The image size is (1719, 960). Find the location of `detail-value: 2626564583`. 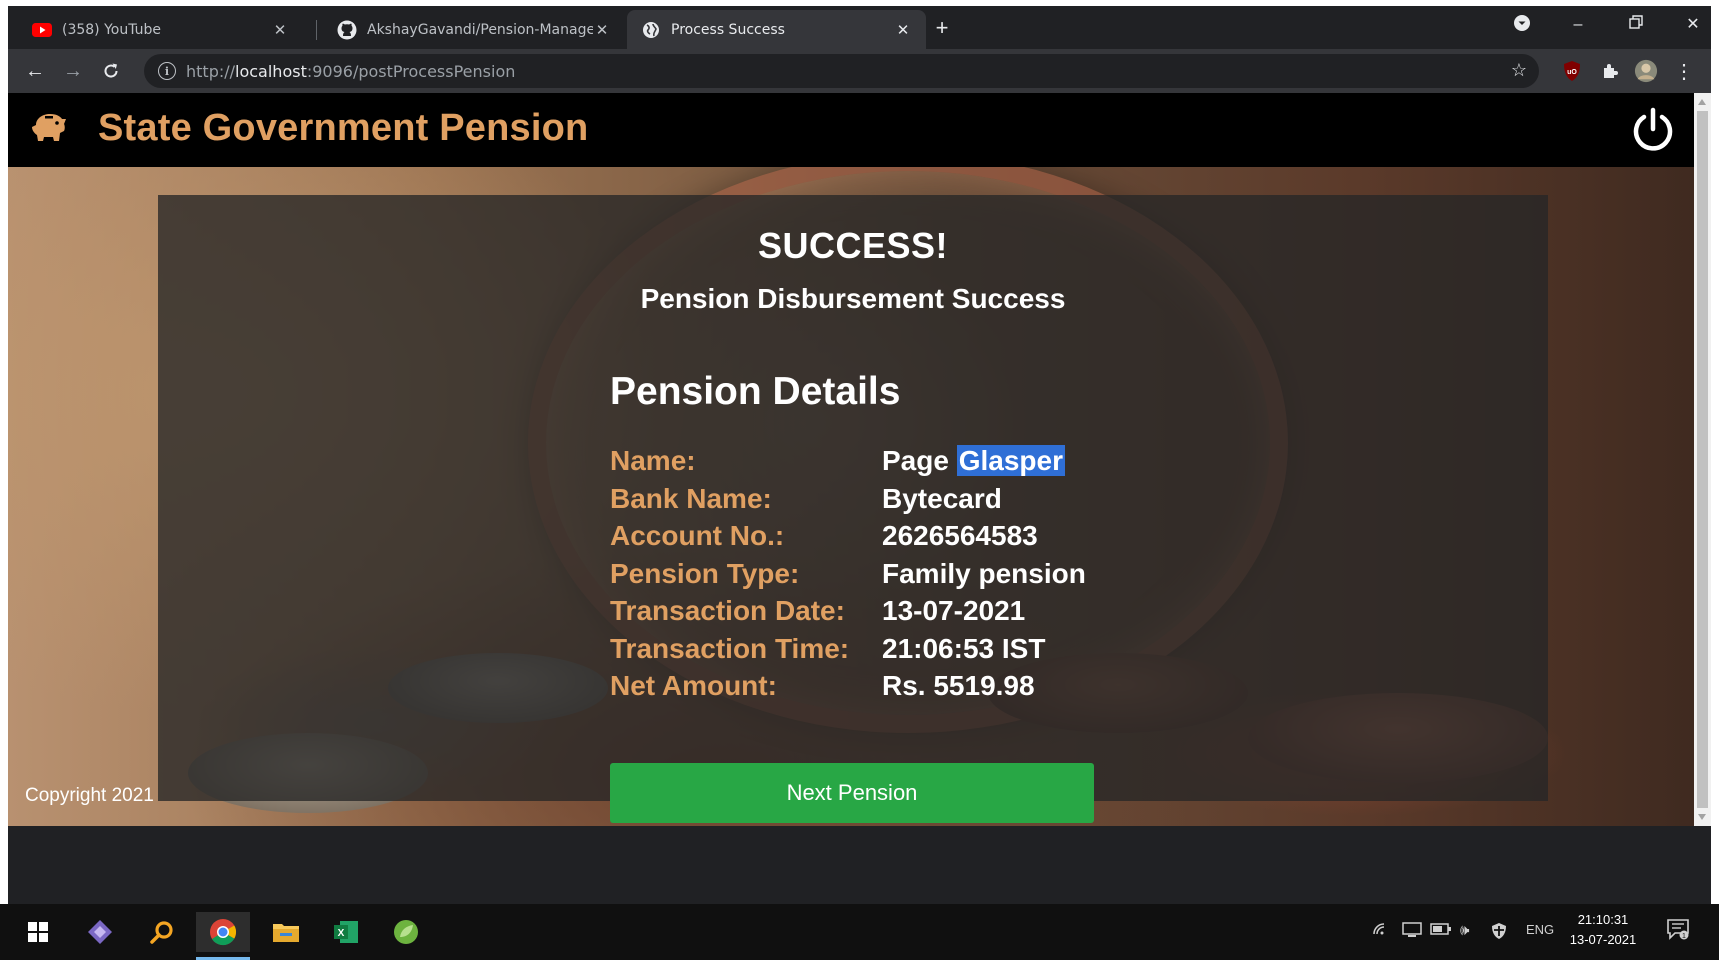

detail-value: 2626564583 is located at coordinates (960, 535).